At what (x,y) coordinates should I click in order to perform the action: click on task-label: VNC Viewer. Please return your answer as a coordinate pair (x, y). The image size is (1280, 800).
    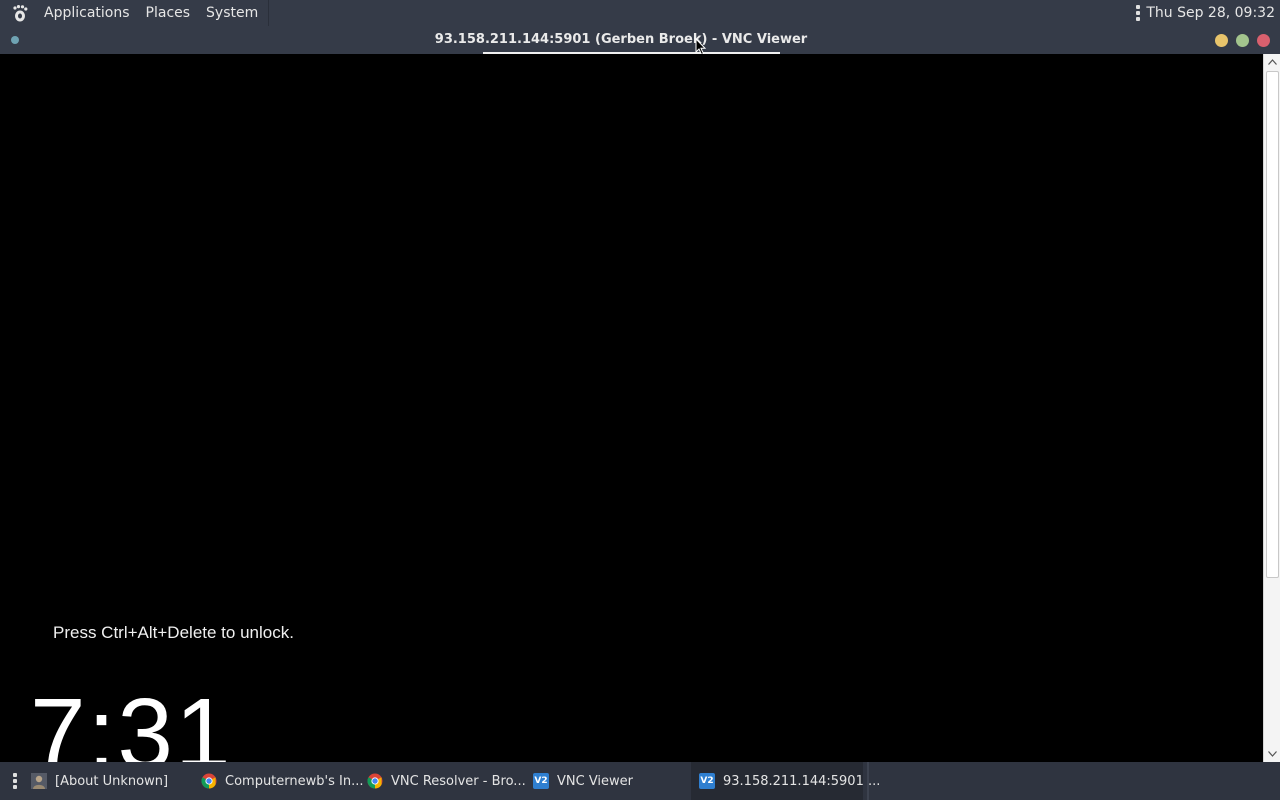
    Looking at the image, I should click on (595, 781).